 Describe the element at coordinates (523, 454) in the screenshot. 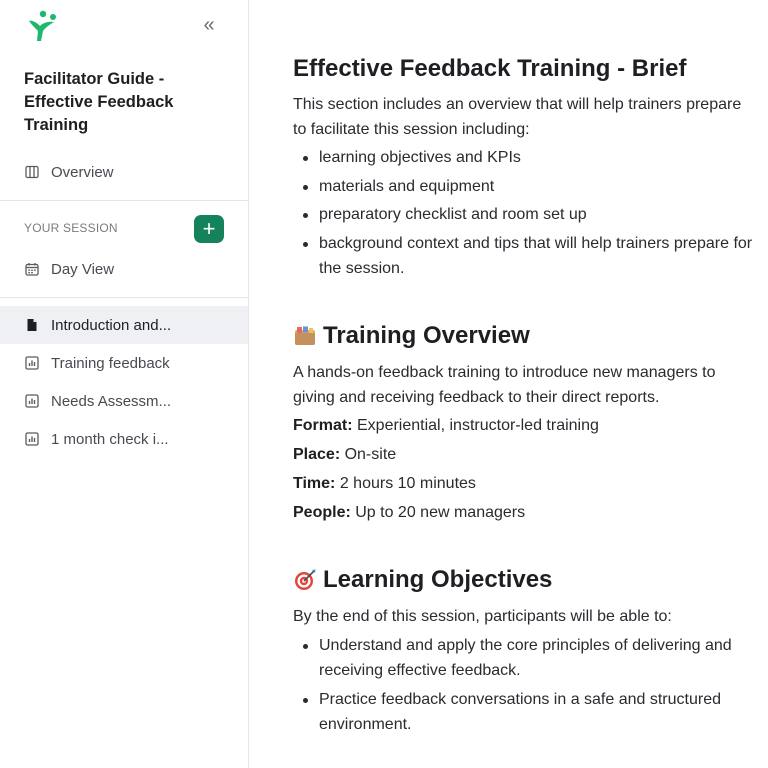

I see `place-field: Place: On-site` at that location.